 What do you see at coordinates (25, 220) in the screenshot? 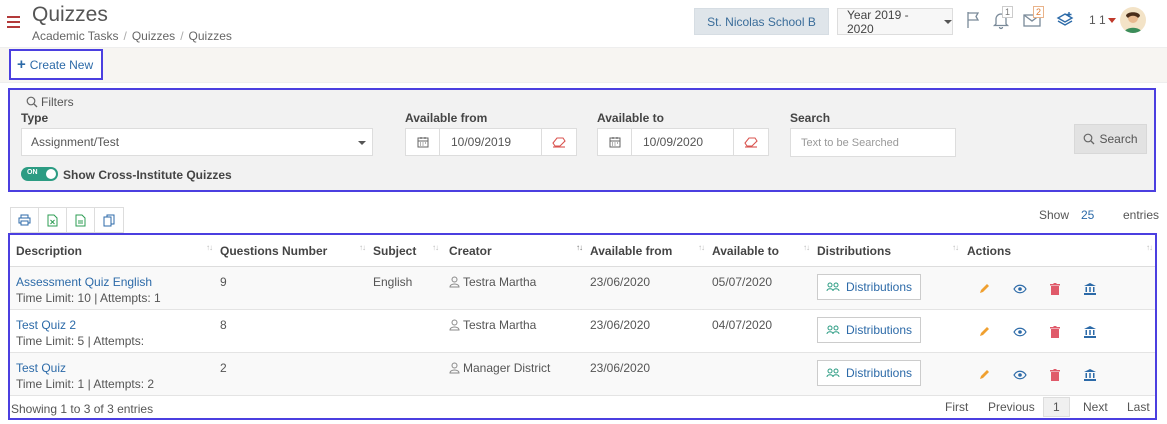
I see `print-icon` at bounding box center [25, 220].